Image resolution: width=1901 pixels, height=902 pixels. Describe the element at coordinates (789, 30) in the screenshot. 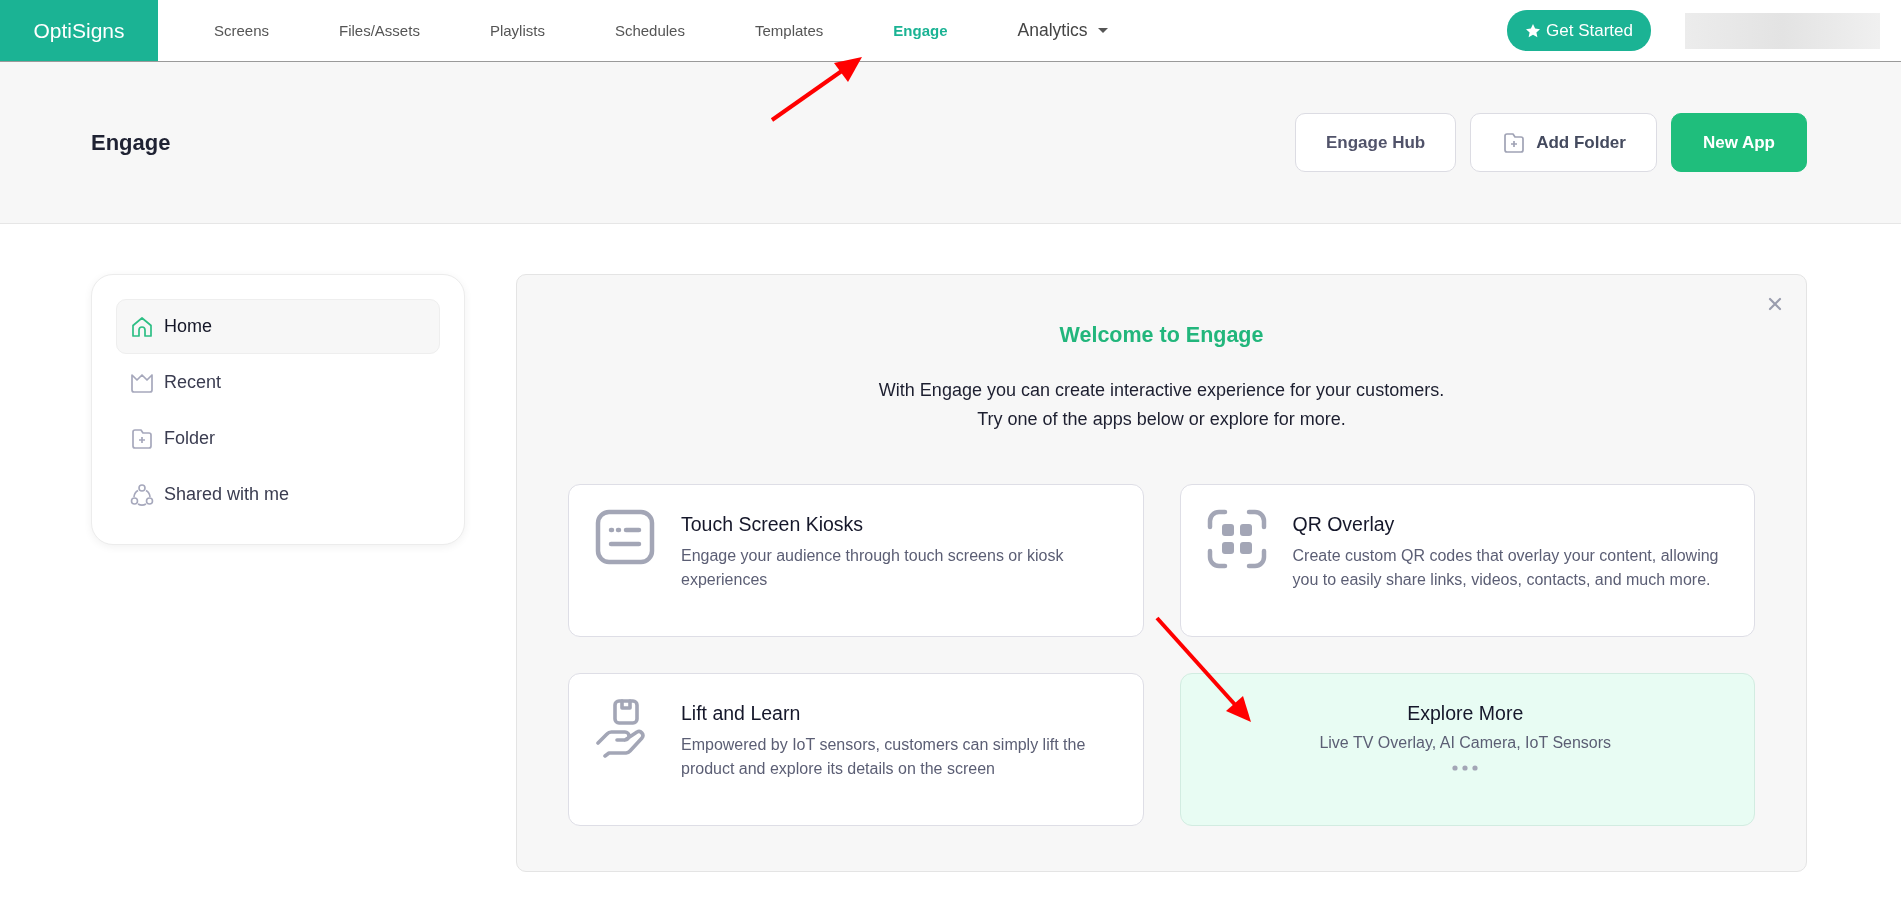

I see `nav-tab: Templates` at that location.